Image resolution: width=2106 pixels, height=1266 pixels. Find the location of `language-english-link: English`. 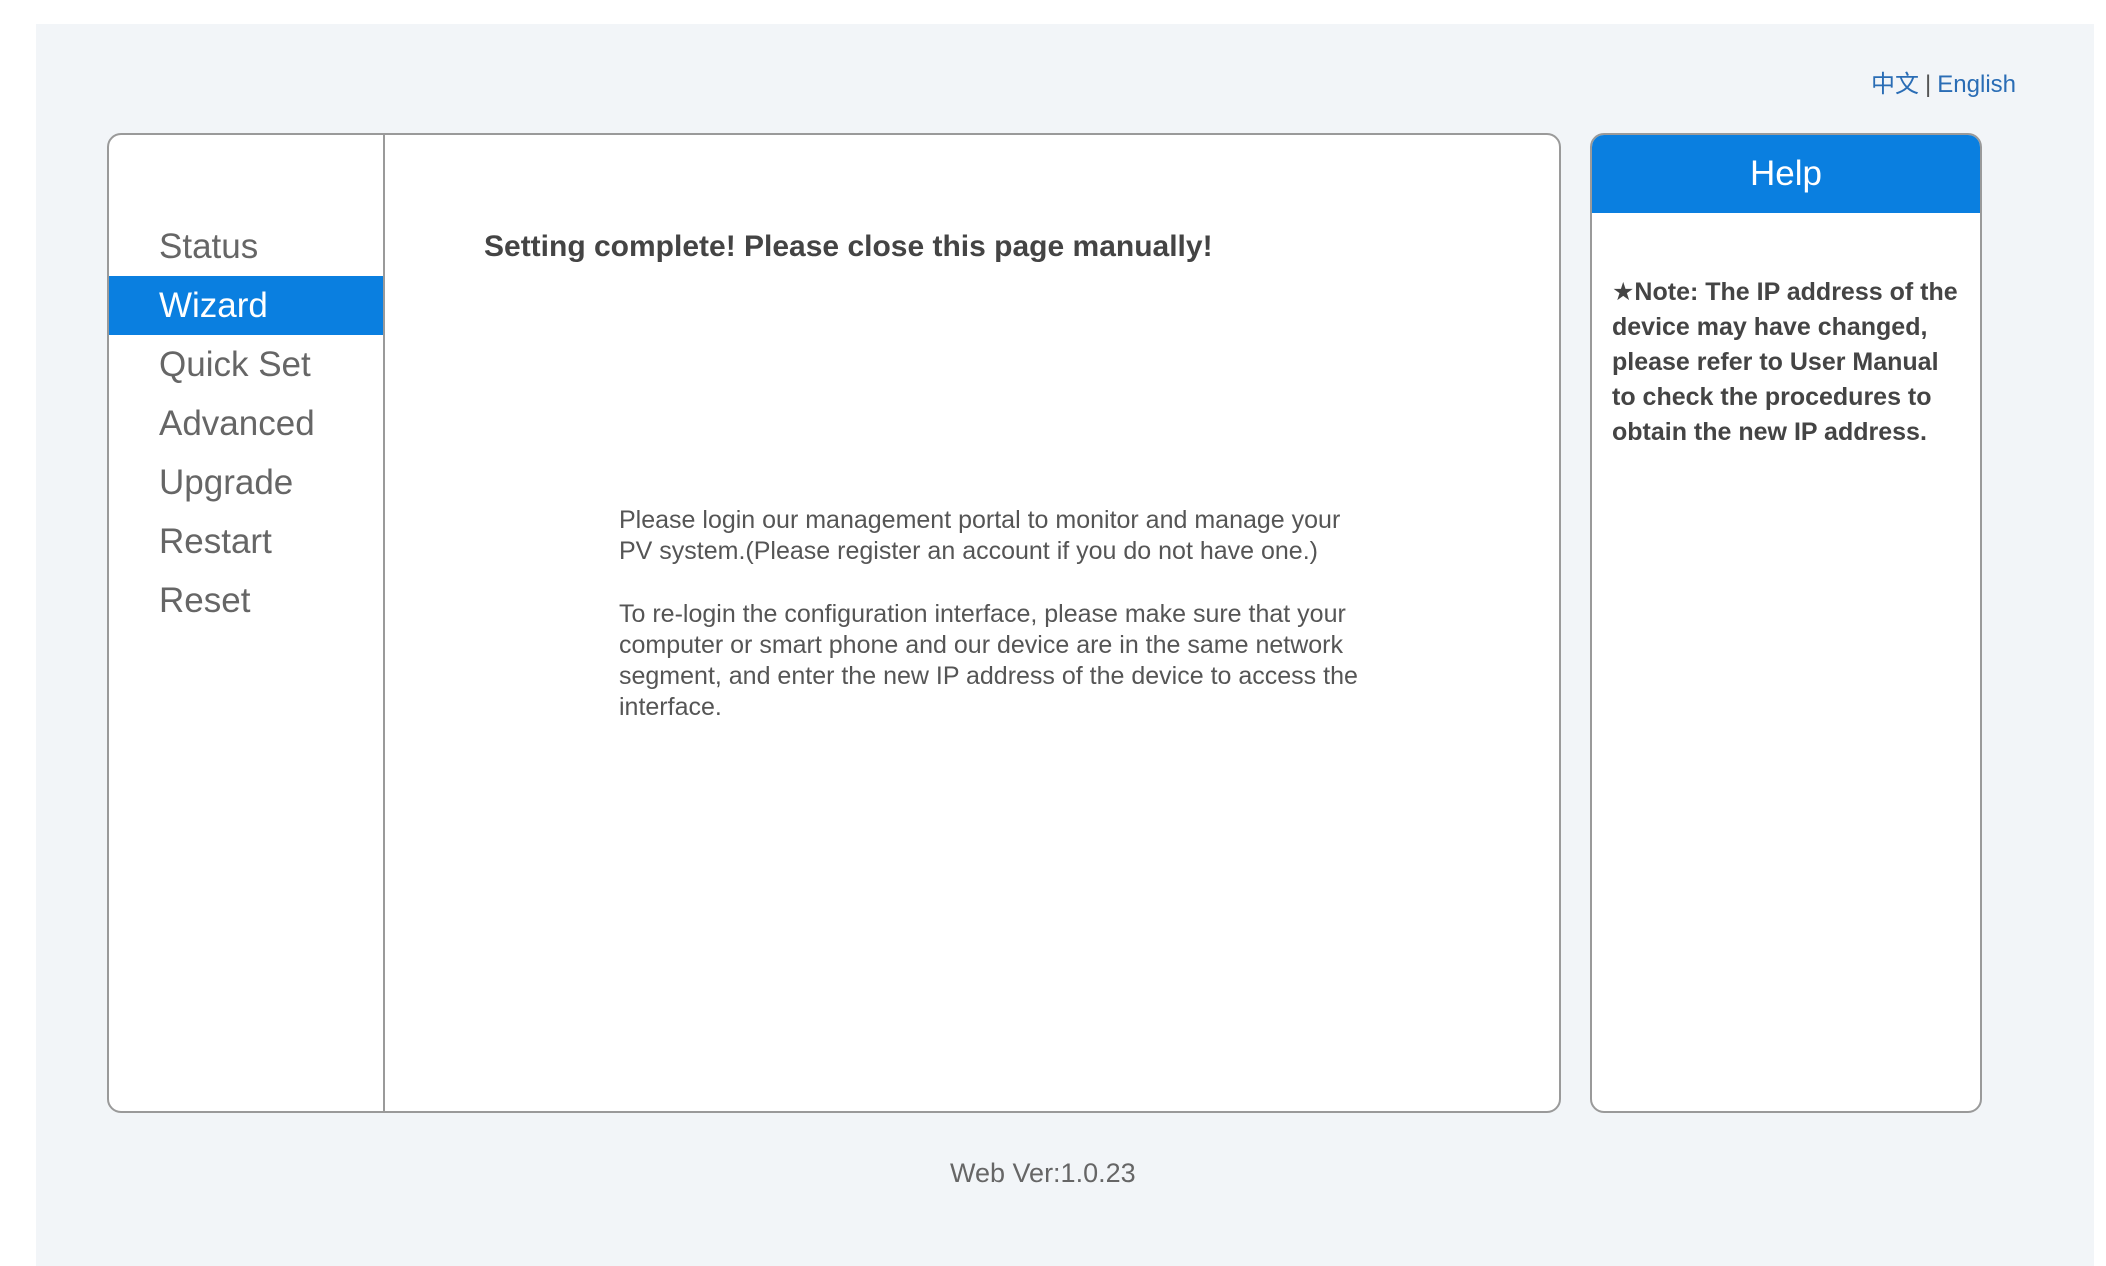

language-english-link: English is located at coordinates (1976, 84).